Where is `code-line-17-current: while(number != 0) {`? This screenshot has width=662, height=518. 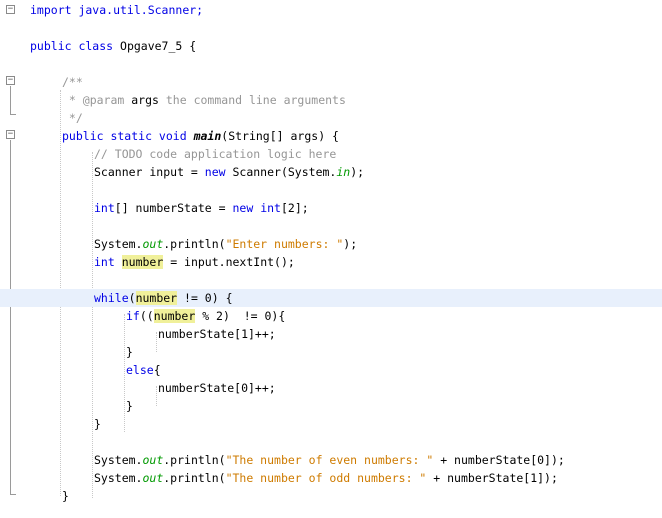 code-line-17-current: while(number != 0) { is located at coordinates (331, 298).